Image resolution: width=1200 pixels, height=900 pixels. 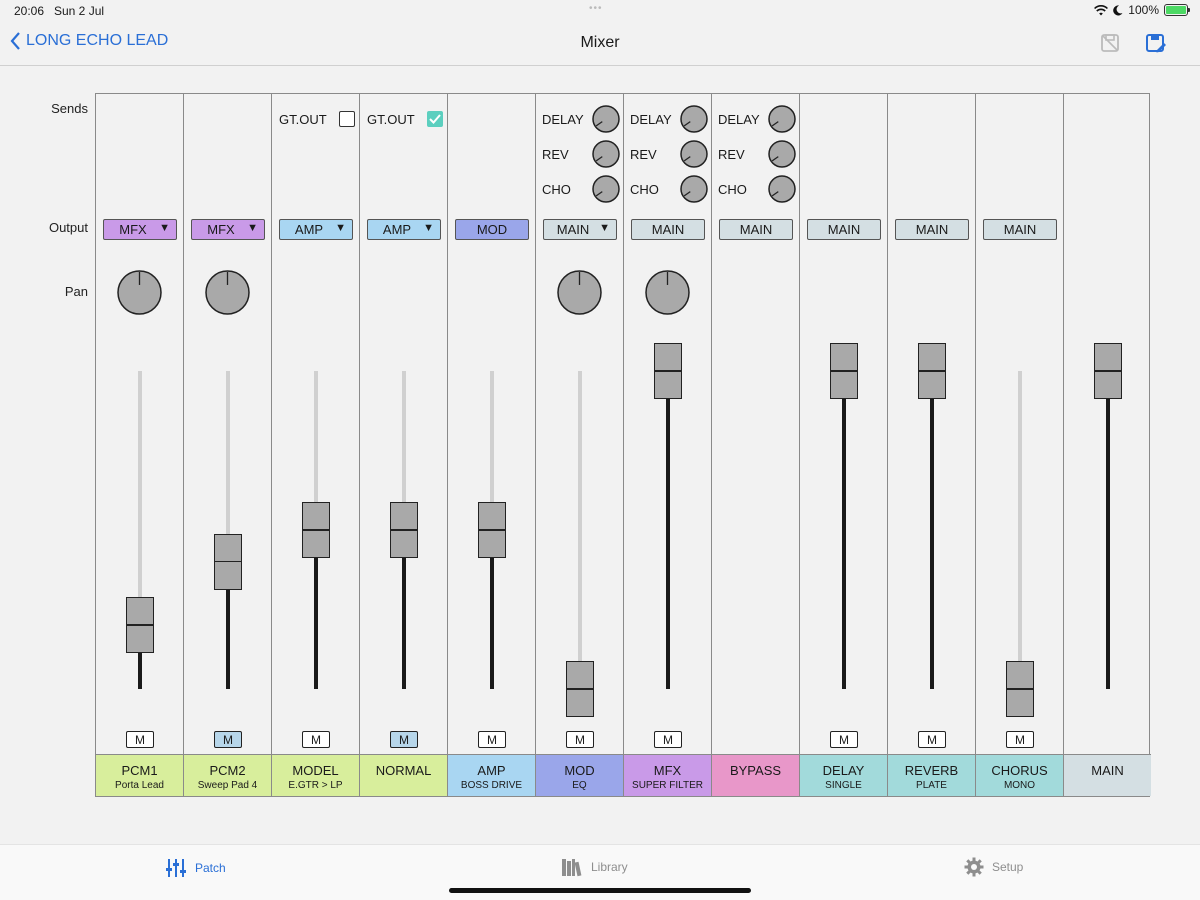 What do you see at coordinates (843, 775) in the screenshot?
I see `channel-name: DELAY SINGLE` at bounding box center [843, 775].